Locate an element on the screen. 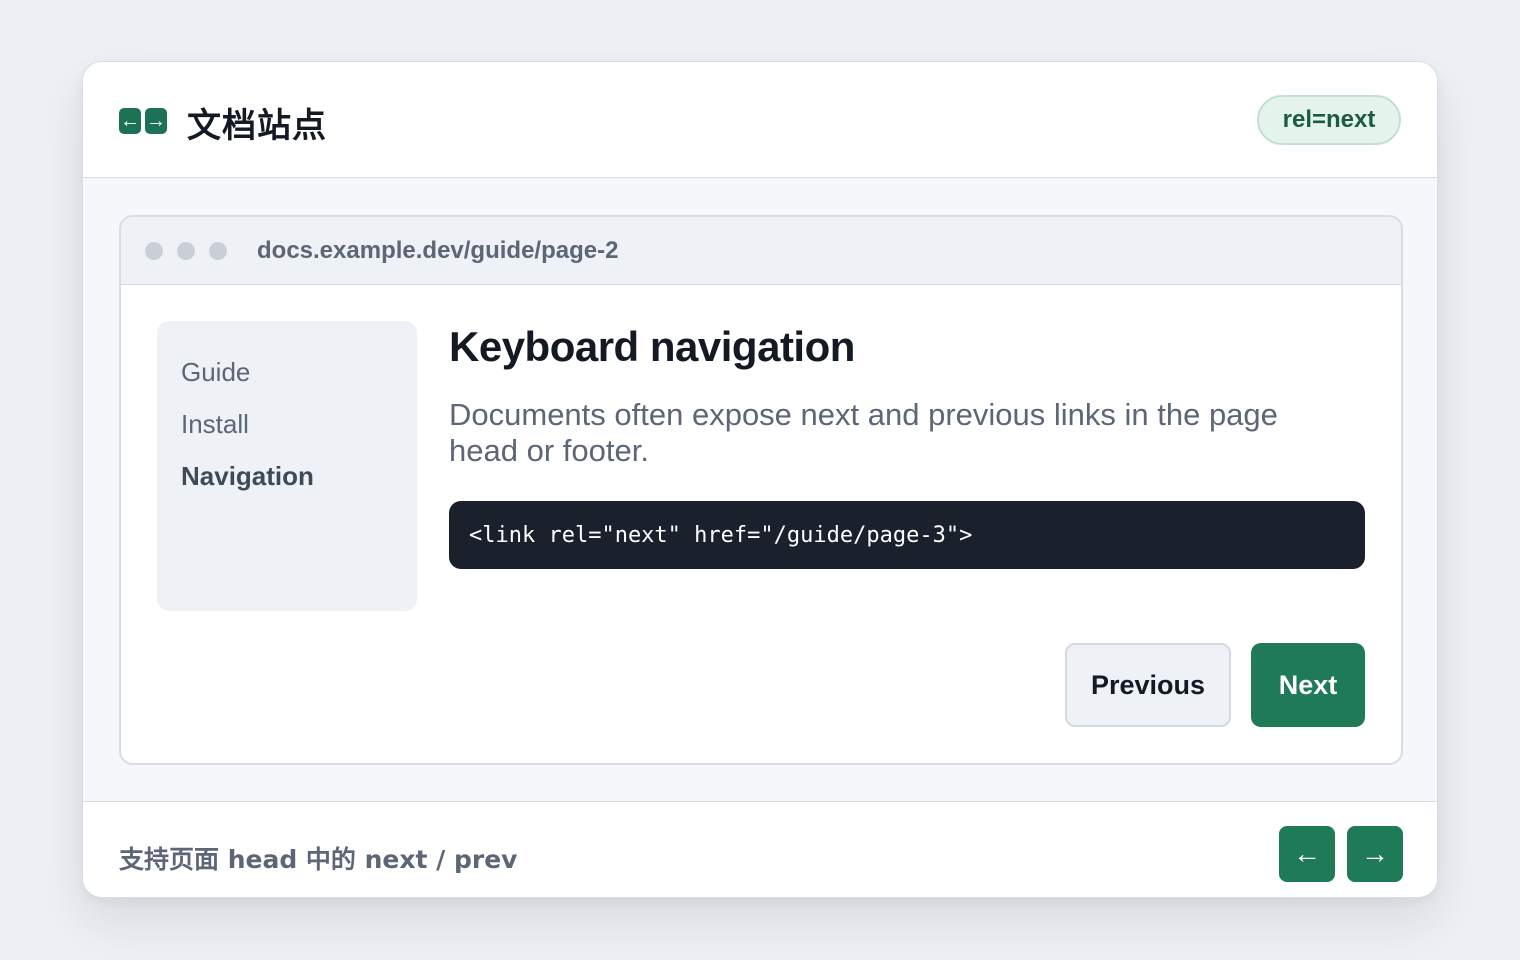 The image size is (1520, 960). arrow-right-icon: → is located at coordinates (1375, 854).